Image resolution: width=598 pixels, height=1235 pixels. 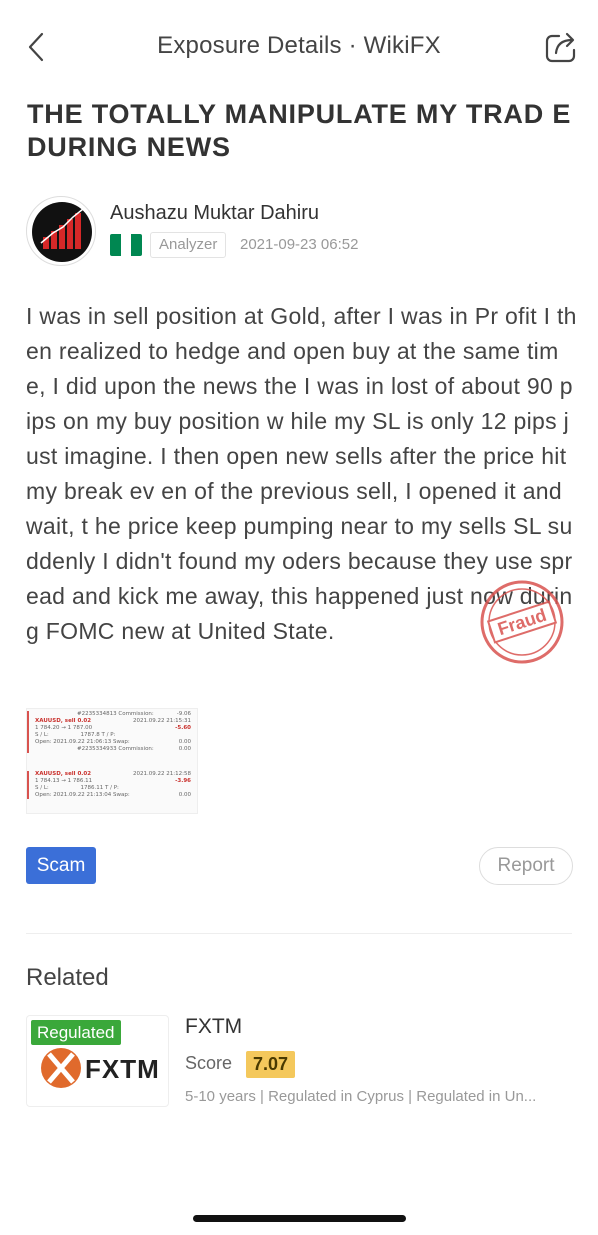 I want to click on commission-value: -9.06, so click(x=183, y=714).